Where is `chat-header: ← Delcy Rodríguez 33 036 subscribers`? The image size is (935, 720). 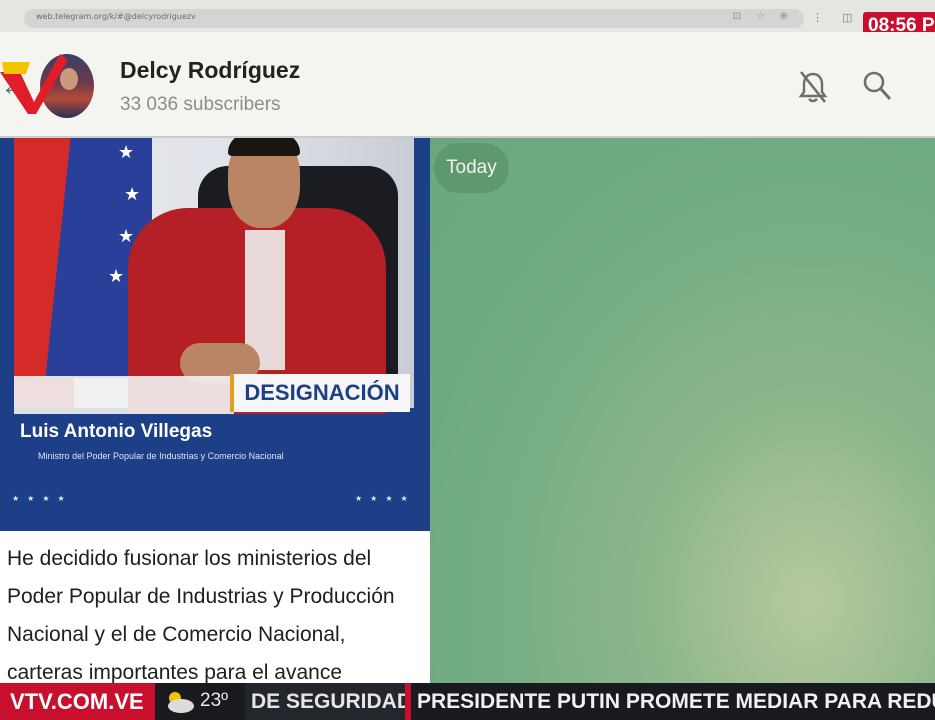 chat-header: ← Delcy Rodríguez 33 036 subscribers is located at coordinates (467, 85).